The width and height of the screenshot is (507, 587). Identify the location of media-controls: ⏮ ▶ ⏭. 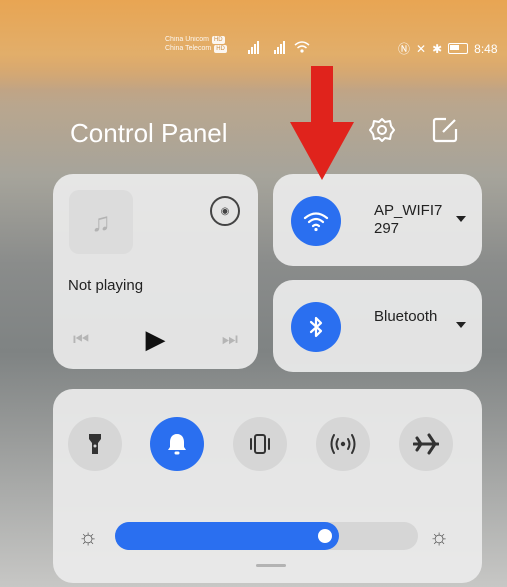
(155, 339).